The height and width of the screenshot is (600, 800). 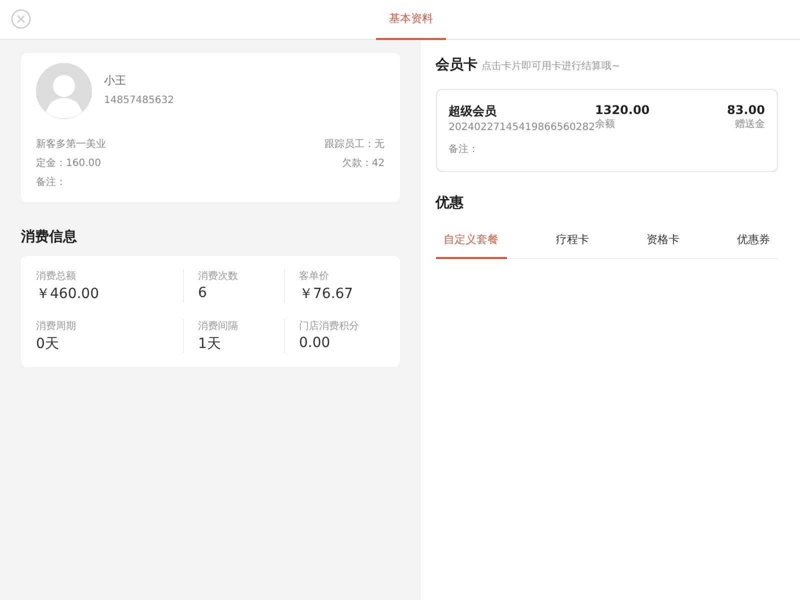 What do you see at coordinates (354, 145) in the screenshot?
I see `staff-text: 跟踪员工：无` at bounding box center [354, 145].